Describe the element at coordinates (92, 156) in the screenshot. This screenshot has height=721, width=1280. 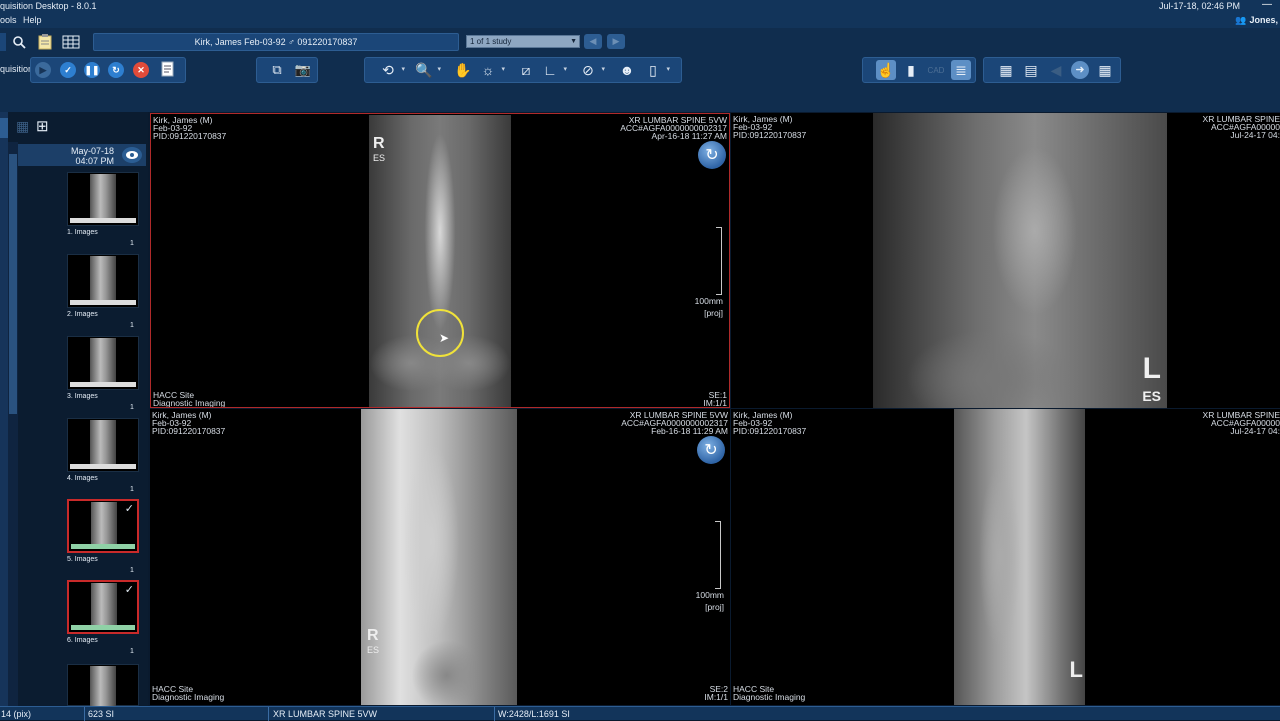
I see `study-date: May-07-18 04:07 PM` at that location.